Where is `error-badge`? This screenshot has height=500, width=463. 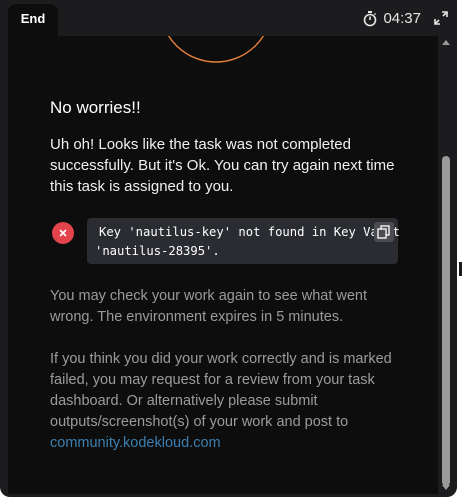
error-badge is located at coordinates (63, 233).